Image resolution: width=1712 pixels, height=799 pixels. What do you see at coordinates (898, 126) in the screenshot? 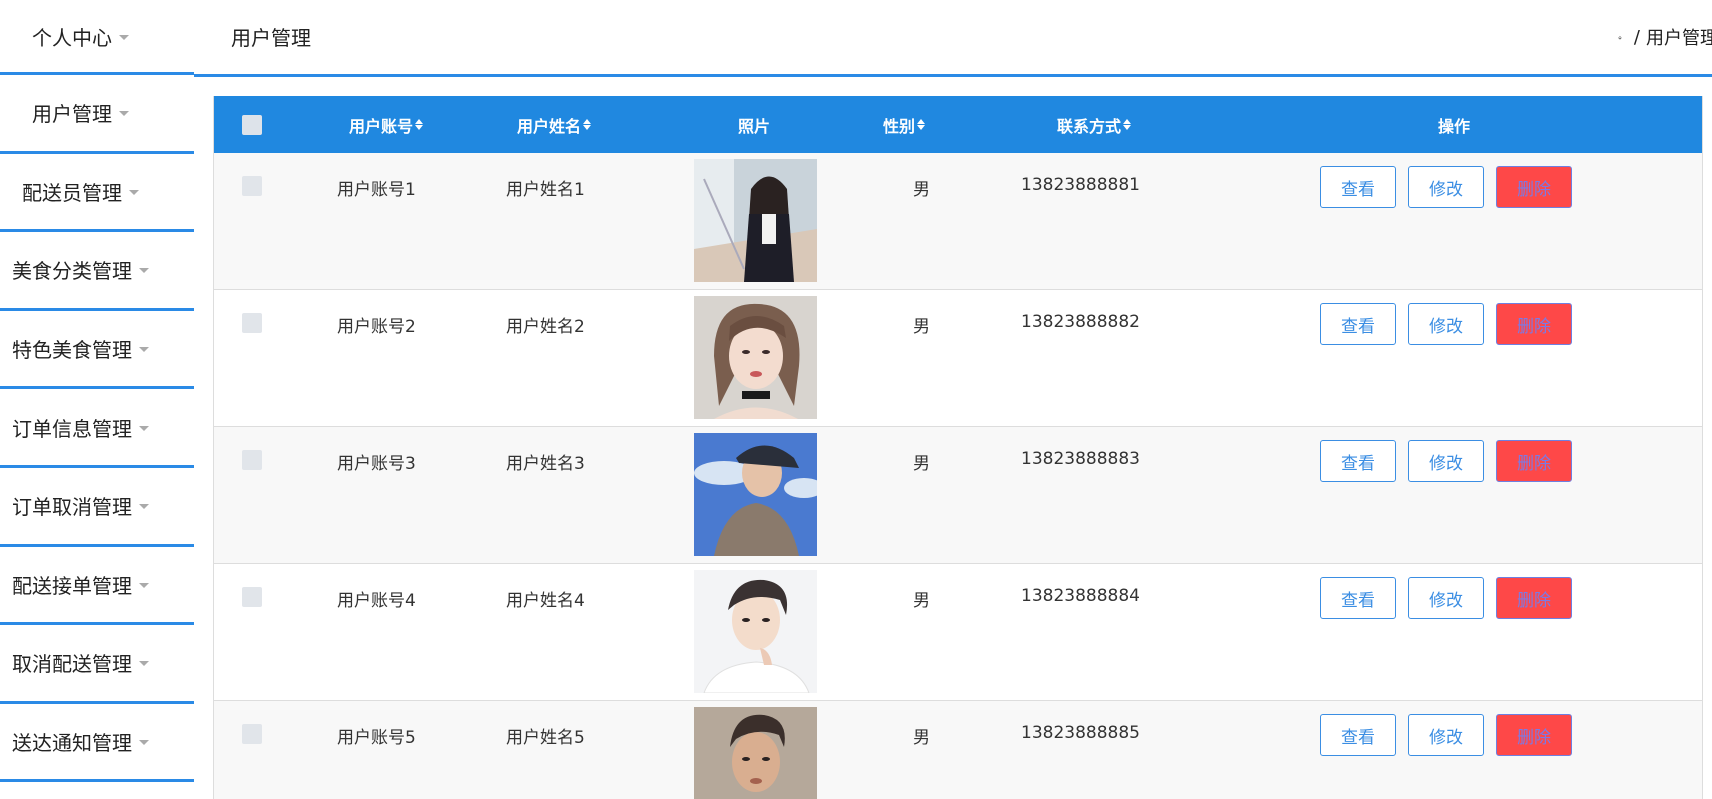
I see `column-header-label: 性别` at bounding box center [898, 126].